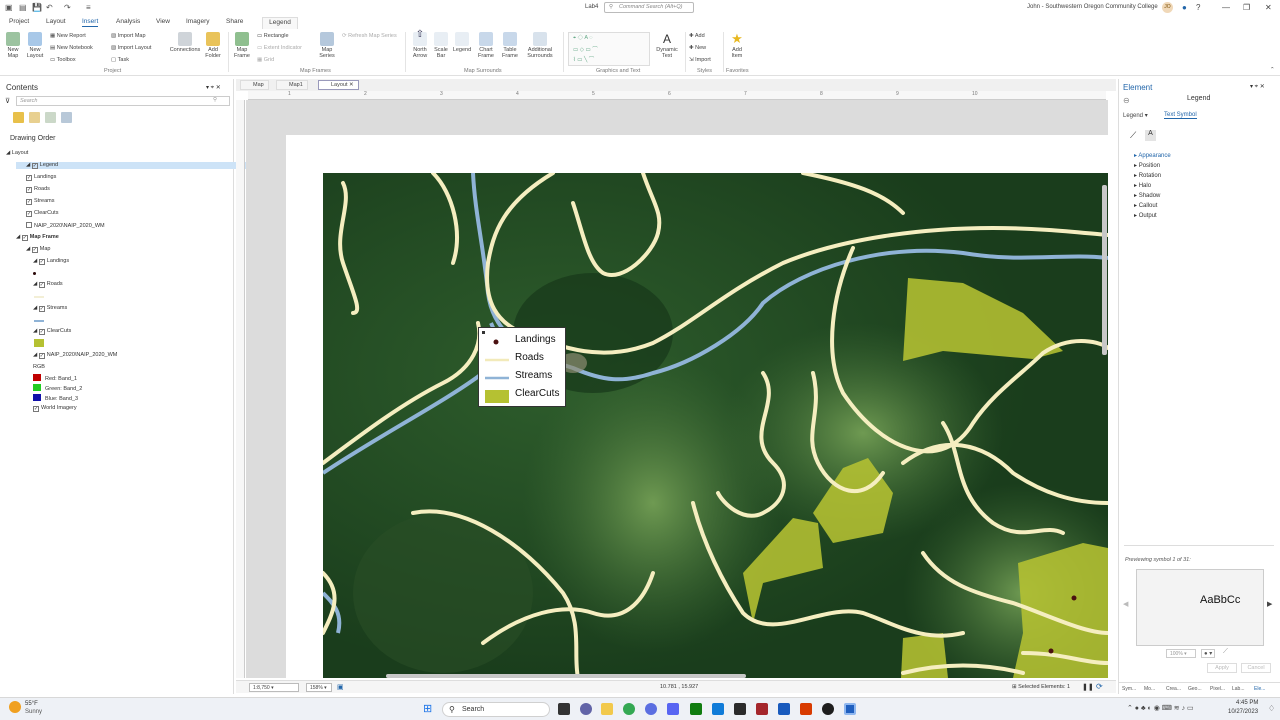 Image resolution: width=1280 pixels, height=720 pixels. Describe the element at coordinates (540, 45) in the screenshot. I see `additional-surrounds-button: Additional Surrounds` at that location.